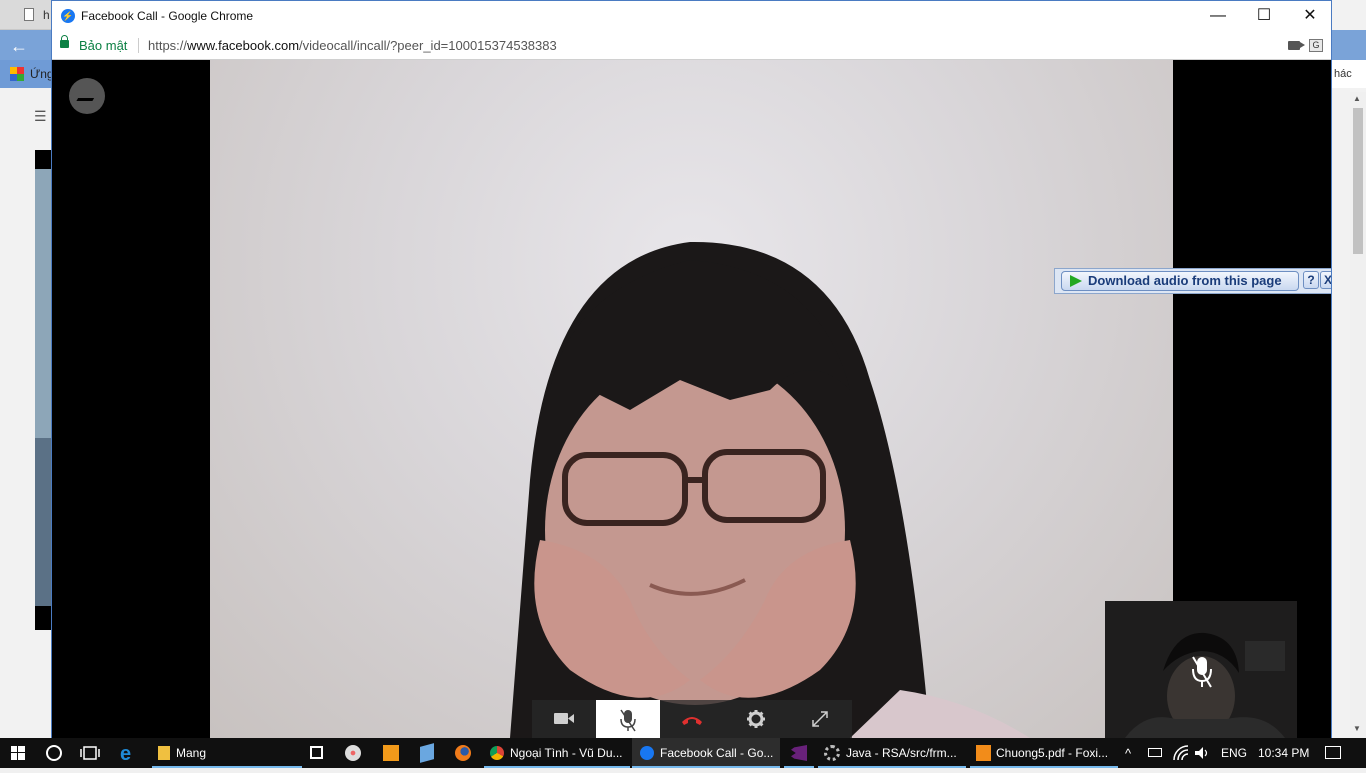  What do you see at coordinates (691, 16) in the screenshot?
I see `title-bar: ⚡ Facebook Call - Google Chrome — ☐ ✕` at bounding box center [691, 16].